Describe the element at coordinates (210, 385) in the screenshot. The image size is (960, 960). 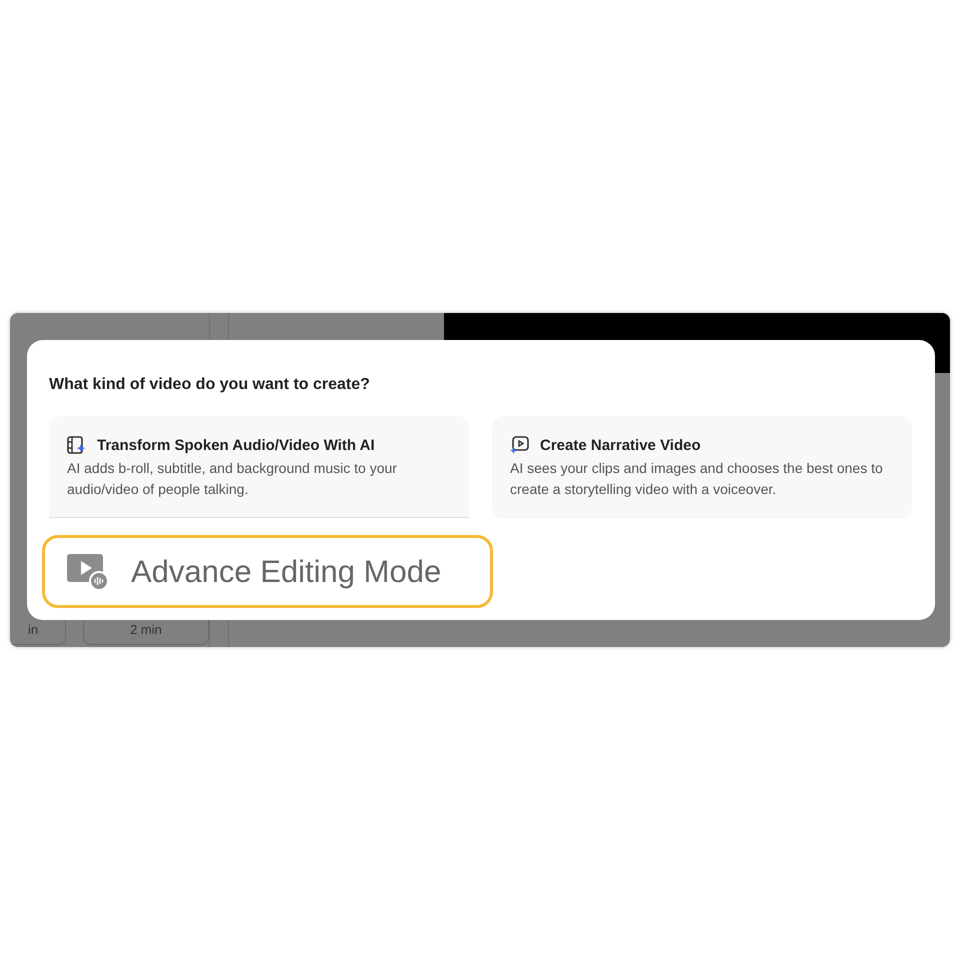
I see `dialog-question: What kind of video do you want to create?` at that location.